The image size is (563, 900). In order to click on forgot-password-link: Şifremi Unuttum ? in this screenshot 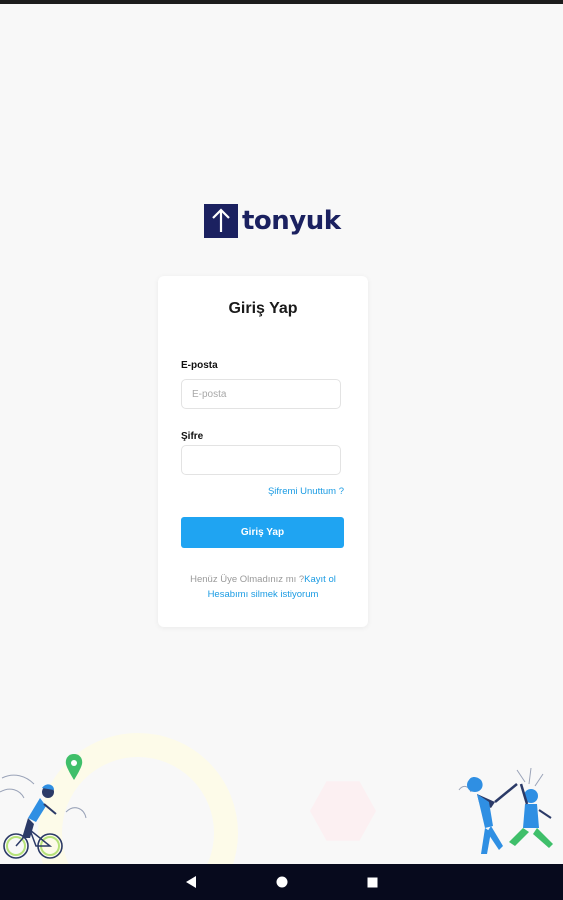, I will do `click(306, 491)`.